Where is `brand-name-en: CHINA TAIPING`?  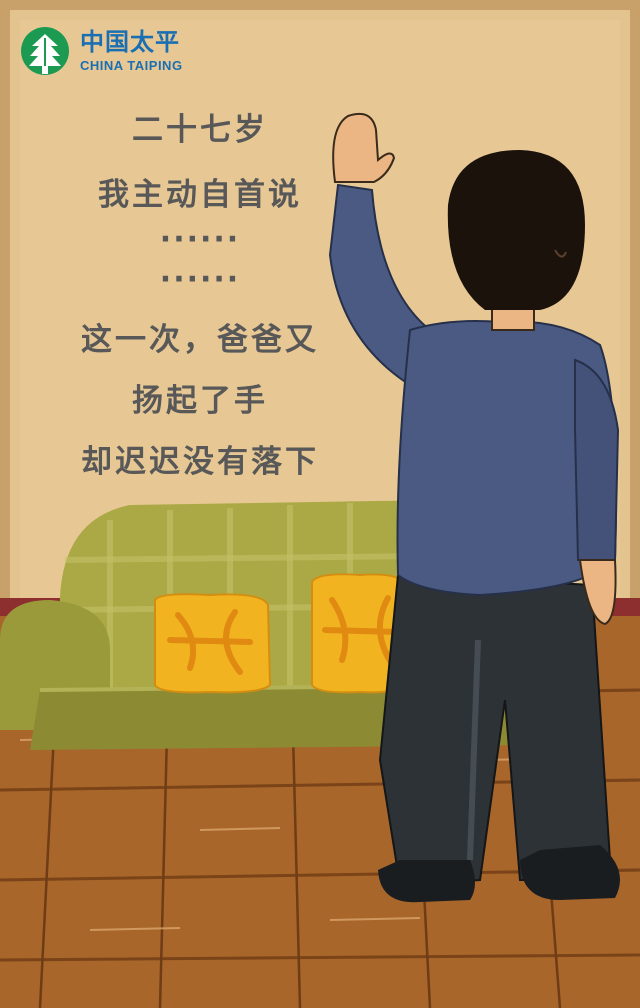 brand-name-en: CHINA TAIPING is located at coordinates (131, 65).